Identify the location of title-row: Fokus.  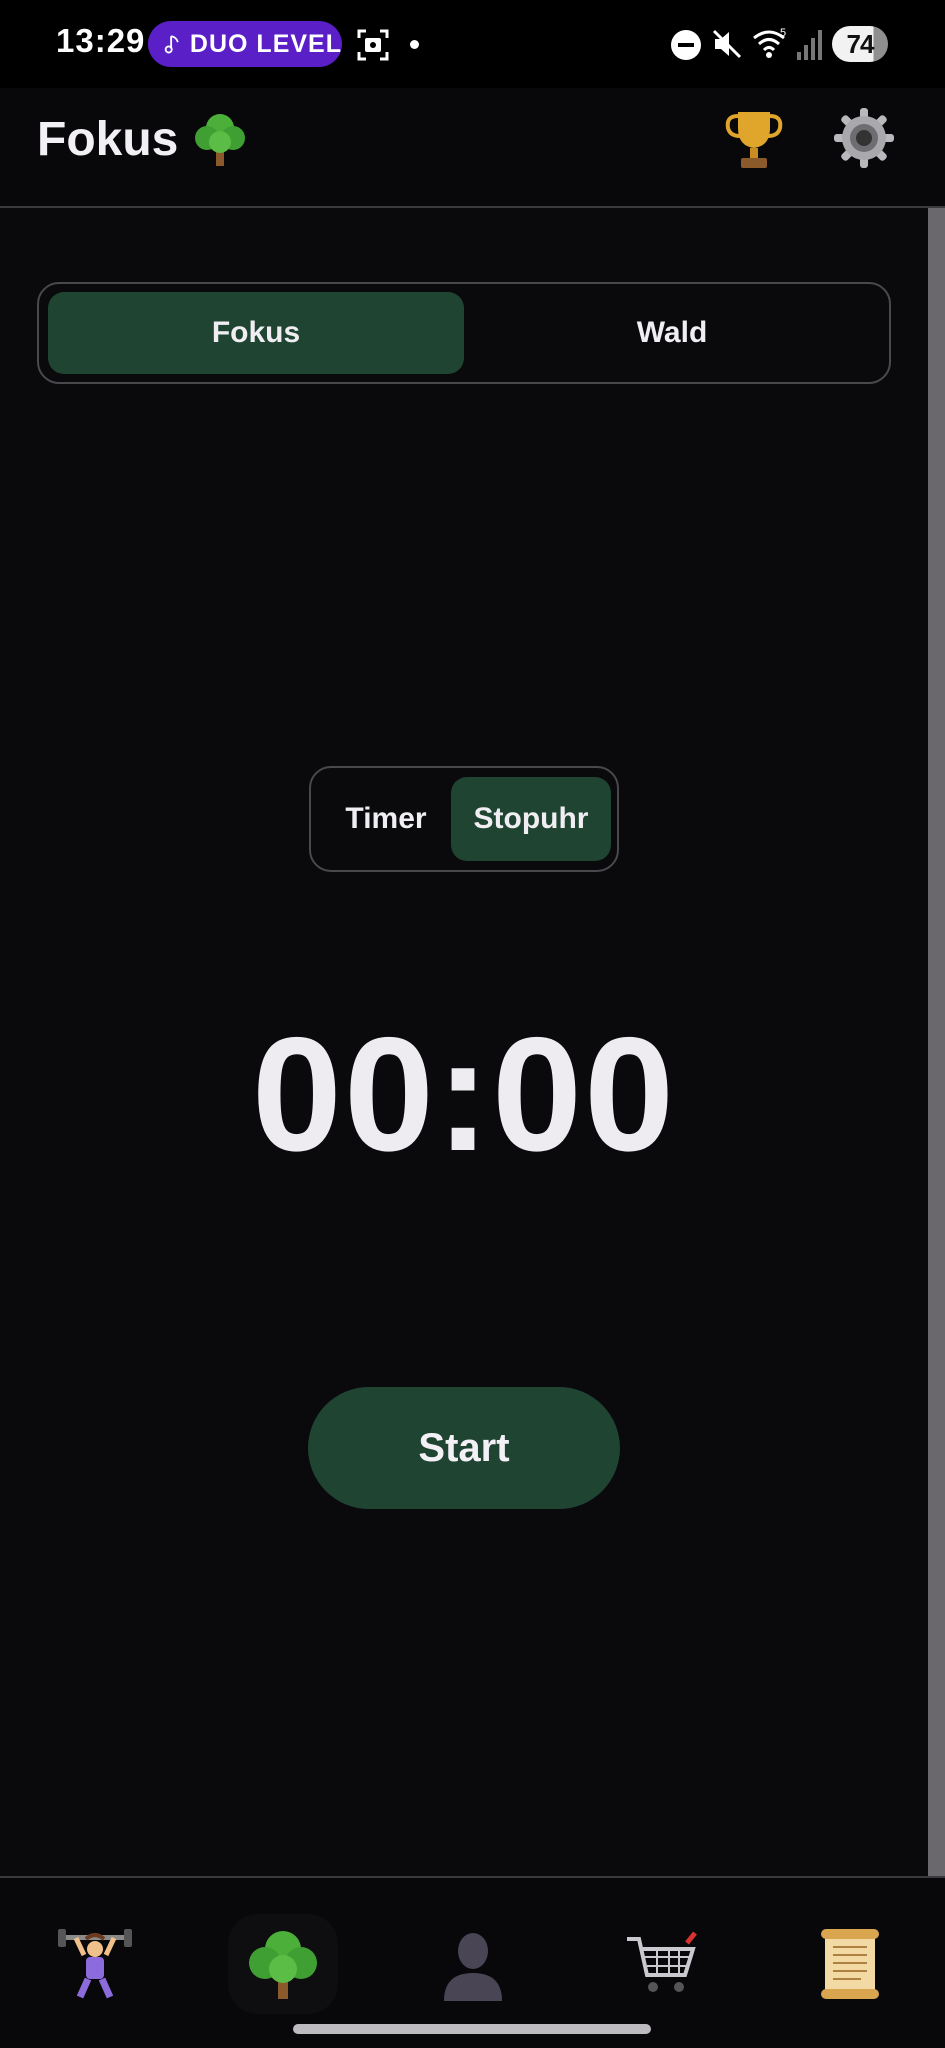
(142, 139).